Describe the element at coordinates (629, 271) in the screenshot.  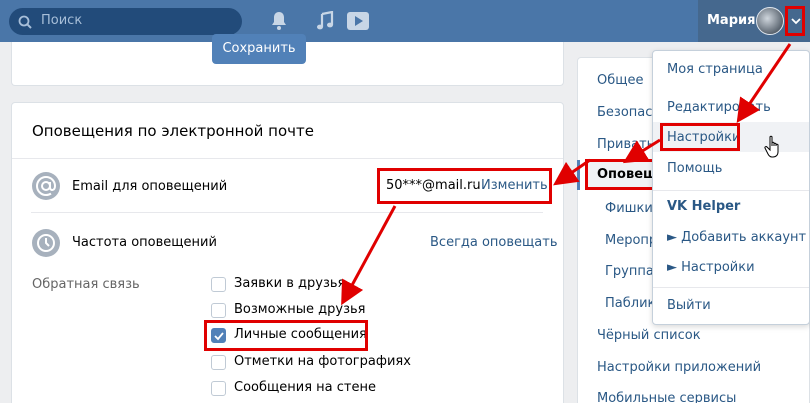
I see `settings-nav-group: Группа` at that location.